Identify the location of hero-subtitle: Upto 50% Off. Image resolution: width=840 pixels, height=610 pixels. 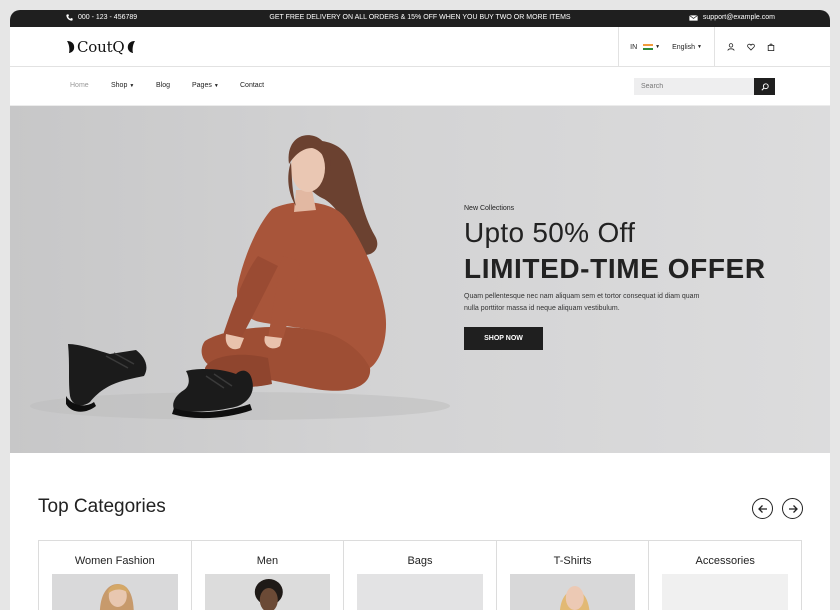
(550, 232).